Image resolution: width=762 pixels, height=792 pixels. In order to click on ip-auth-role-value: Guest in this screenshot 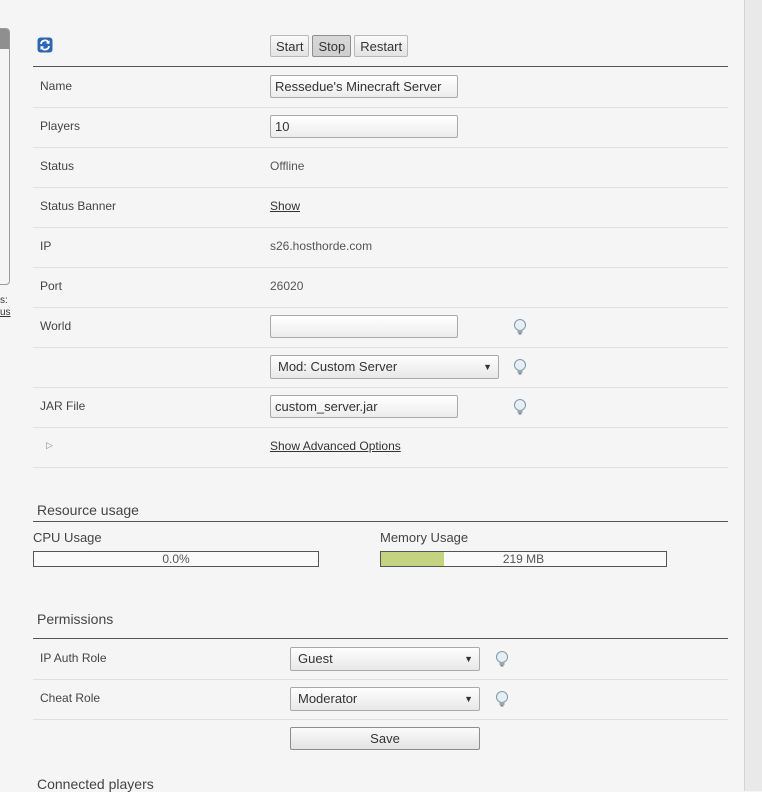, I will do `click(315, 658)`.